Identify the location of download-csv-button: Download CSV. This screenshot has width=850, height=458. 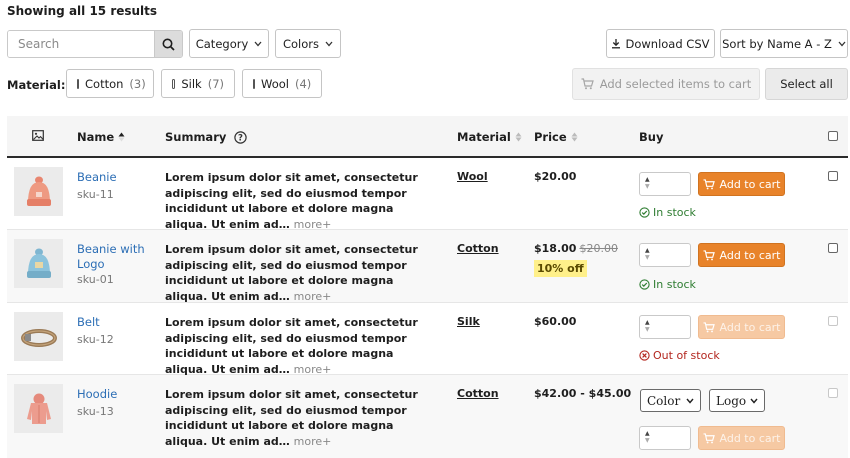
(660, 43).